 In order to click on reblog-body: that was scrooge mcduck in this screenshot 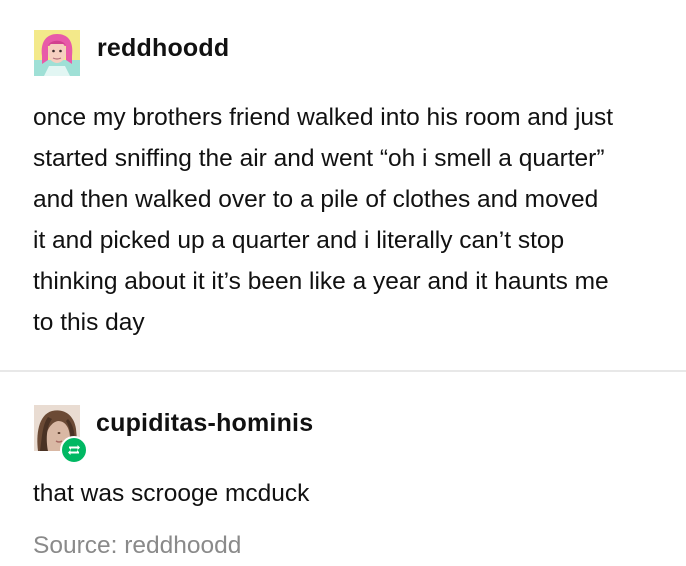, I will do `click(171, 493)`.